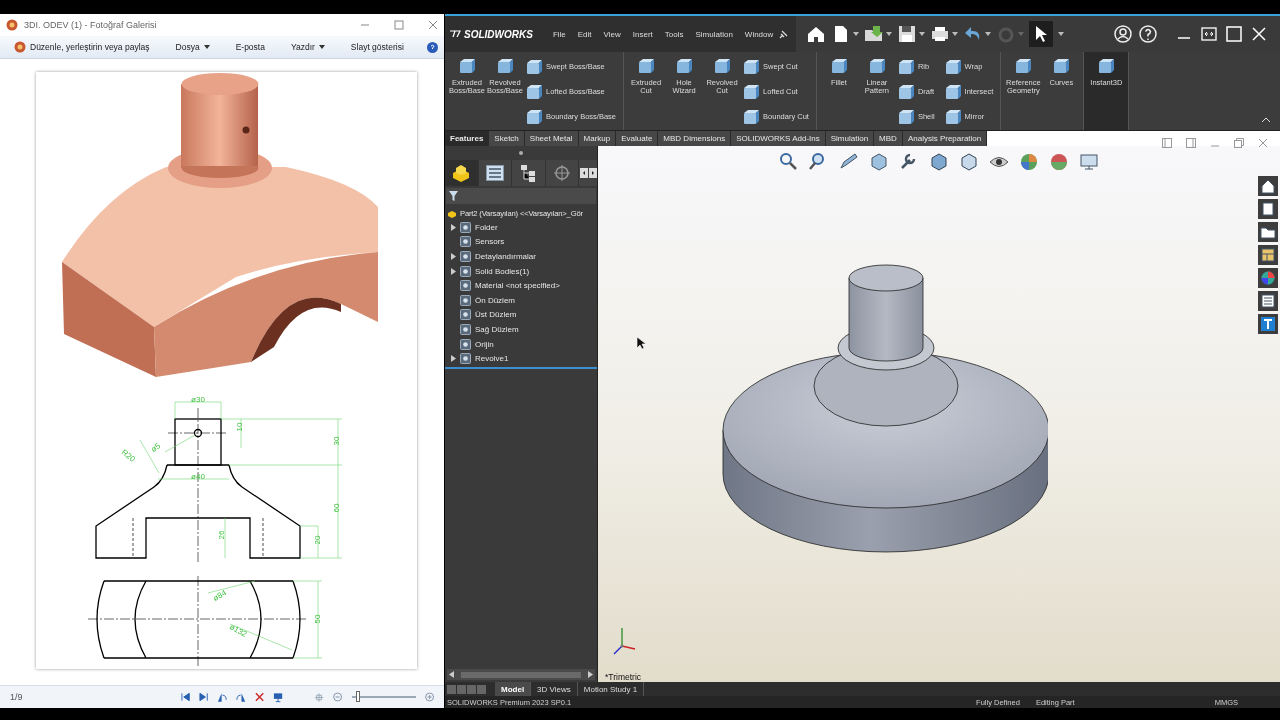  Describe the element at coordinates (490, 242) in the screenshot. I see `tree-item: Sensors` at that location.